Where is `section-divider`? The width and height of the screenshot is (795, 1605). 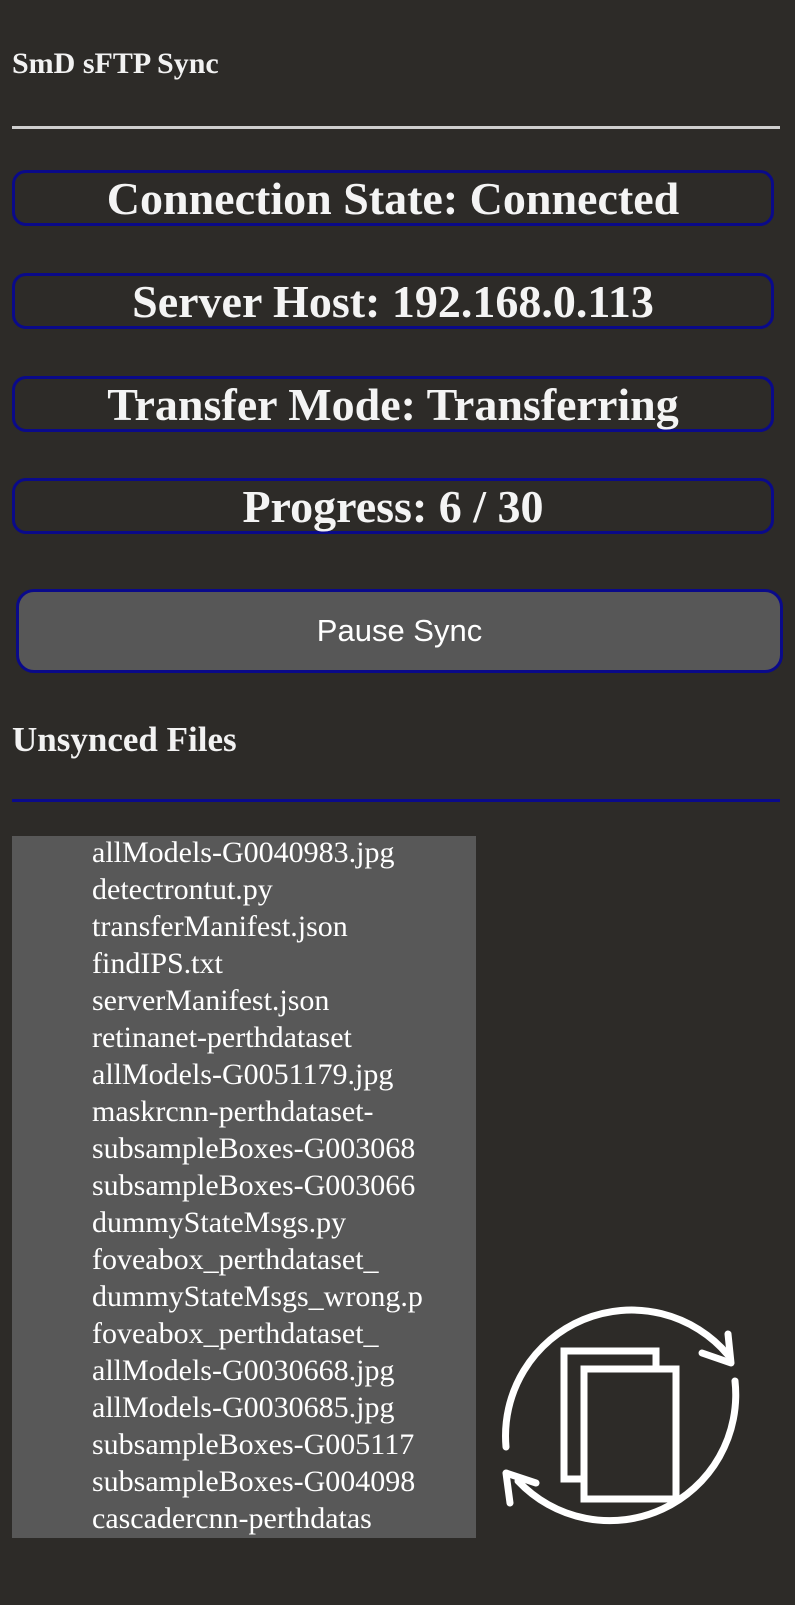 section-divider is located at coordinates (396, 800).